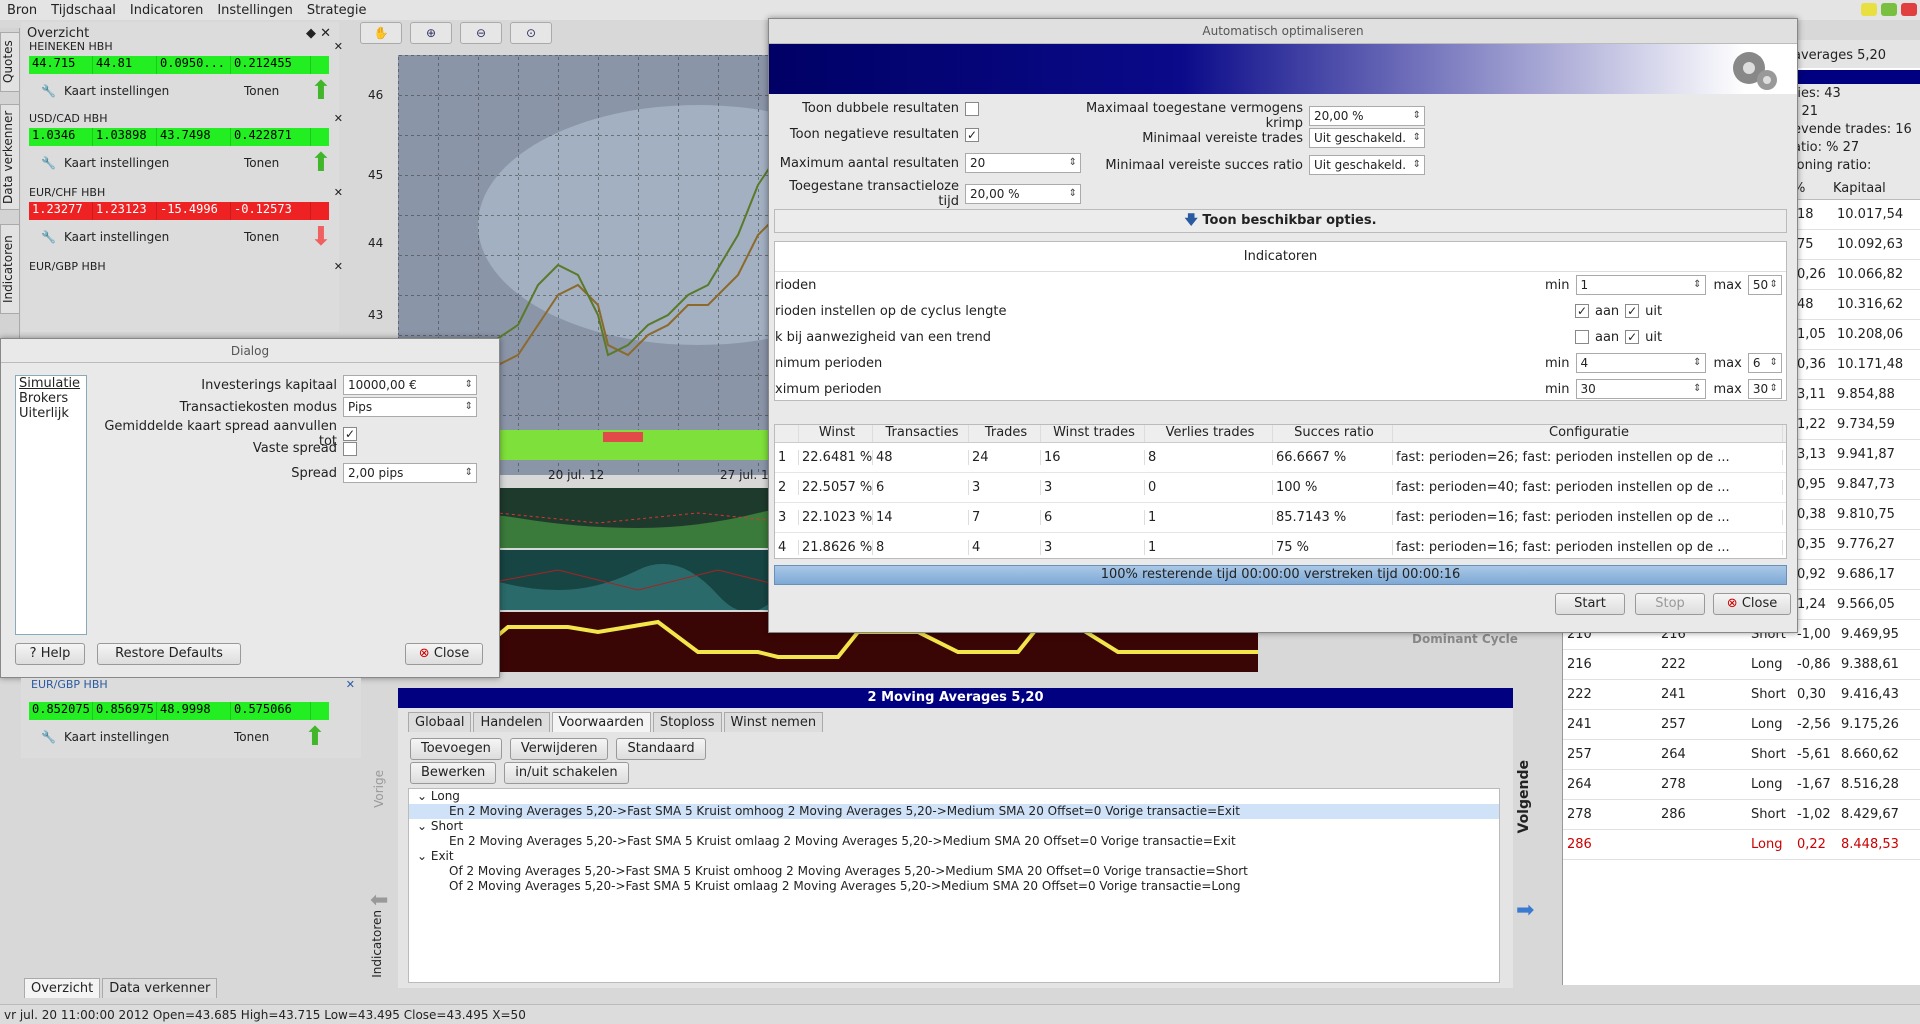 Image resolution: width=1920 pixels, height=1024 pixels. I want to click on checkbox: ✓, so click(350, 434).